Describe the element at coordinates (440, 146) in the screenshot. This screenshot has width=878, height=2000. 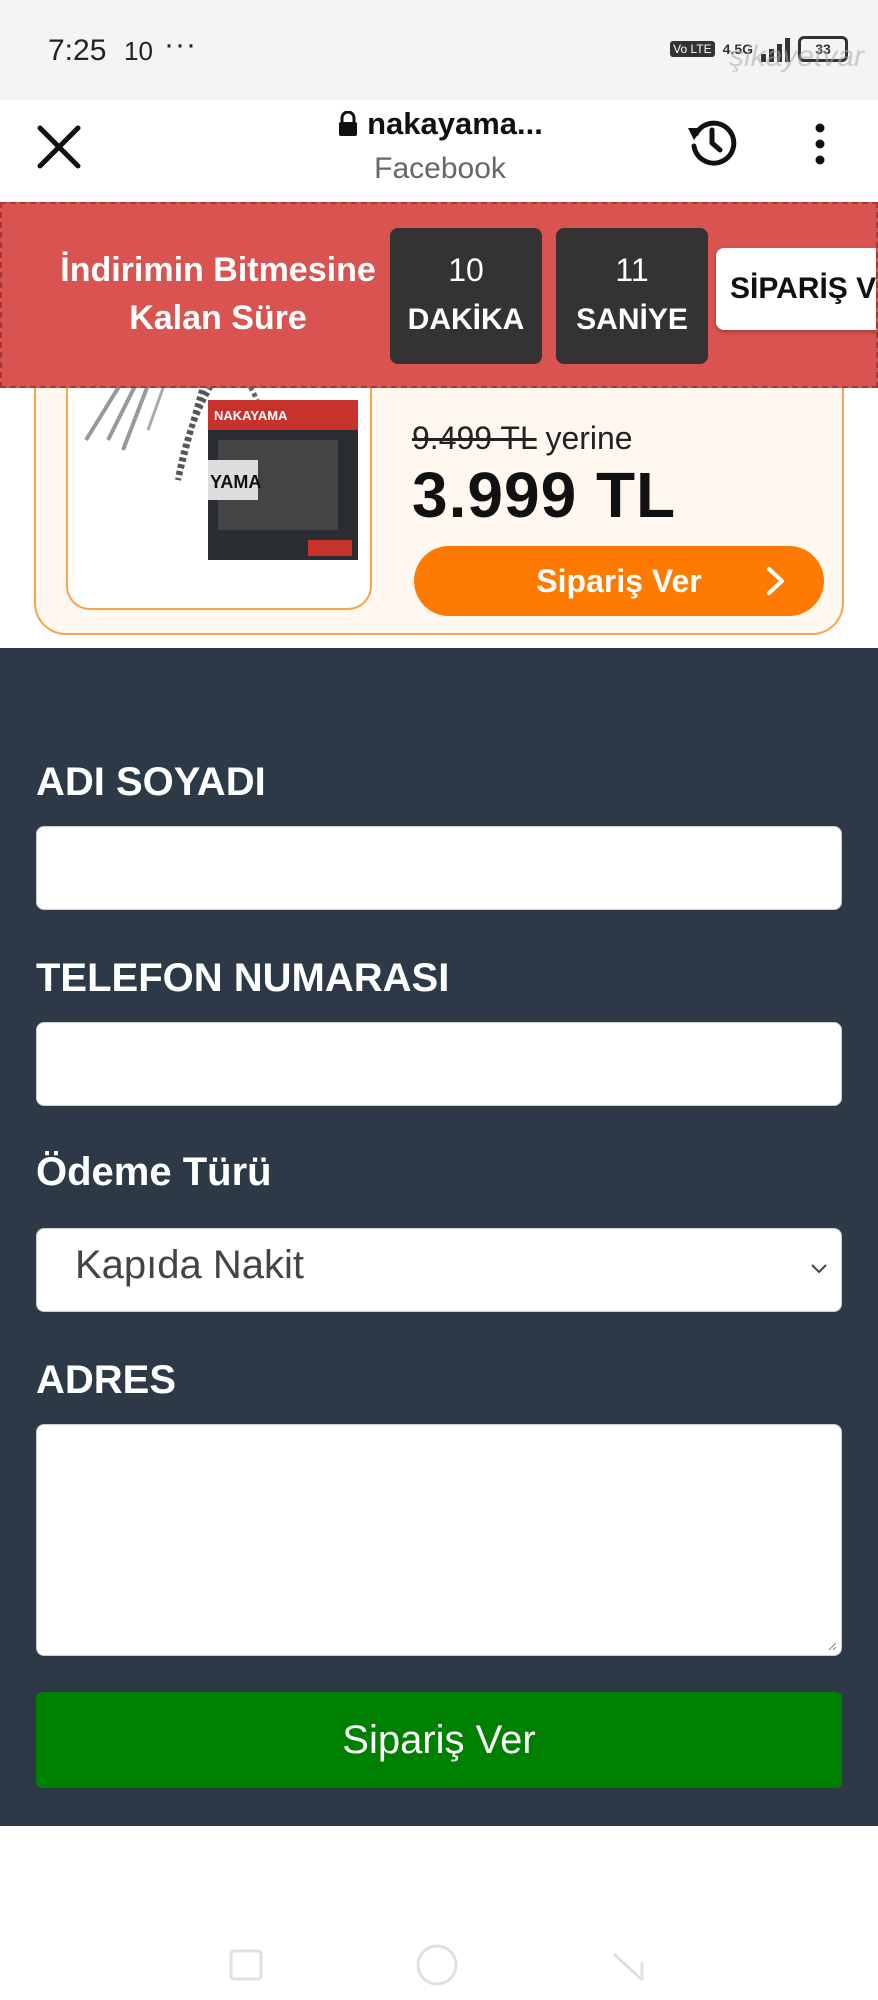
I see `url-block: nakayama... Facebook` at that location.